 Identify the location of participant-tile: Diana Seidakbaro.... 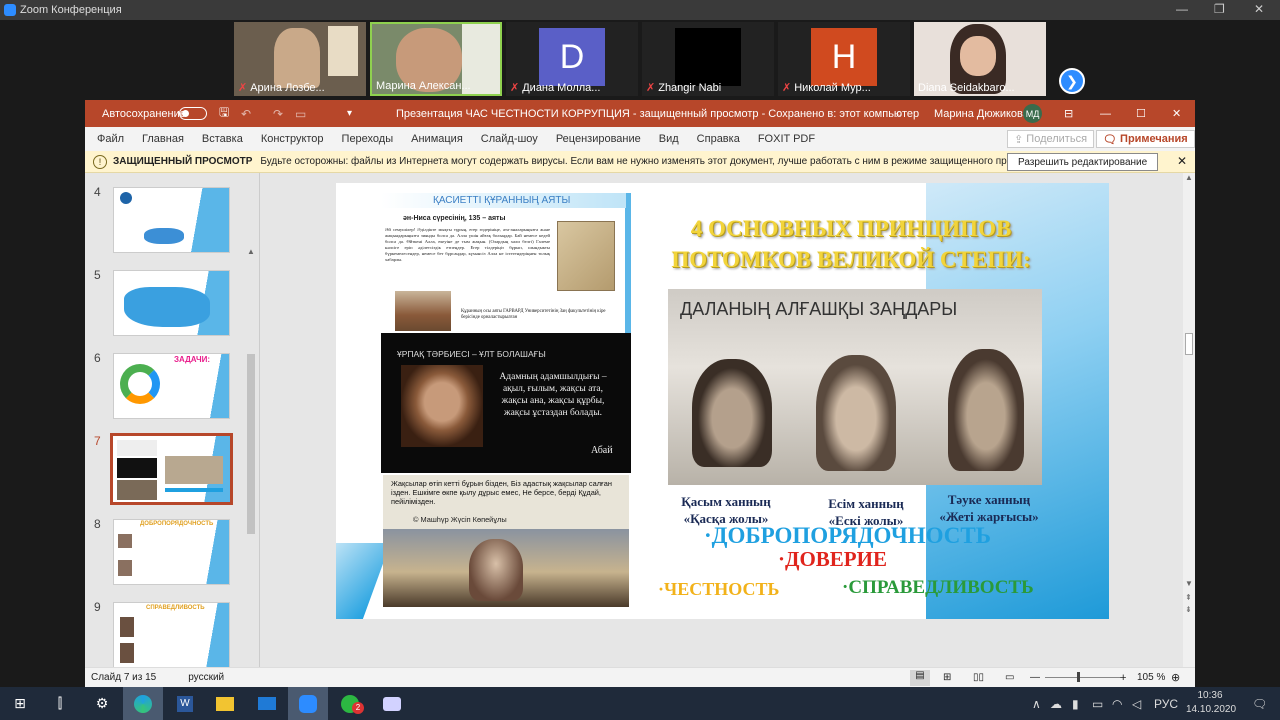
(980, 59).